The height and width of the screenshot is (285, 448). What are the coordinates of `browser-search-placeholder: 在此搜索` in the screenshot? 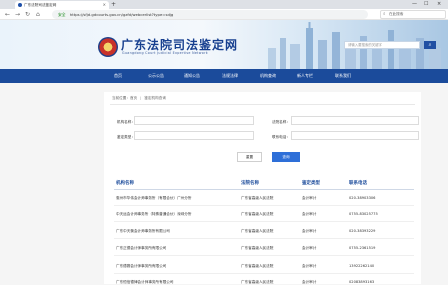 It's located at (396, 14).